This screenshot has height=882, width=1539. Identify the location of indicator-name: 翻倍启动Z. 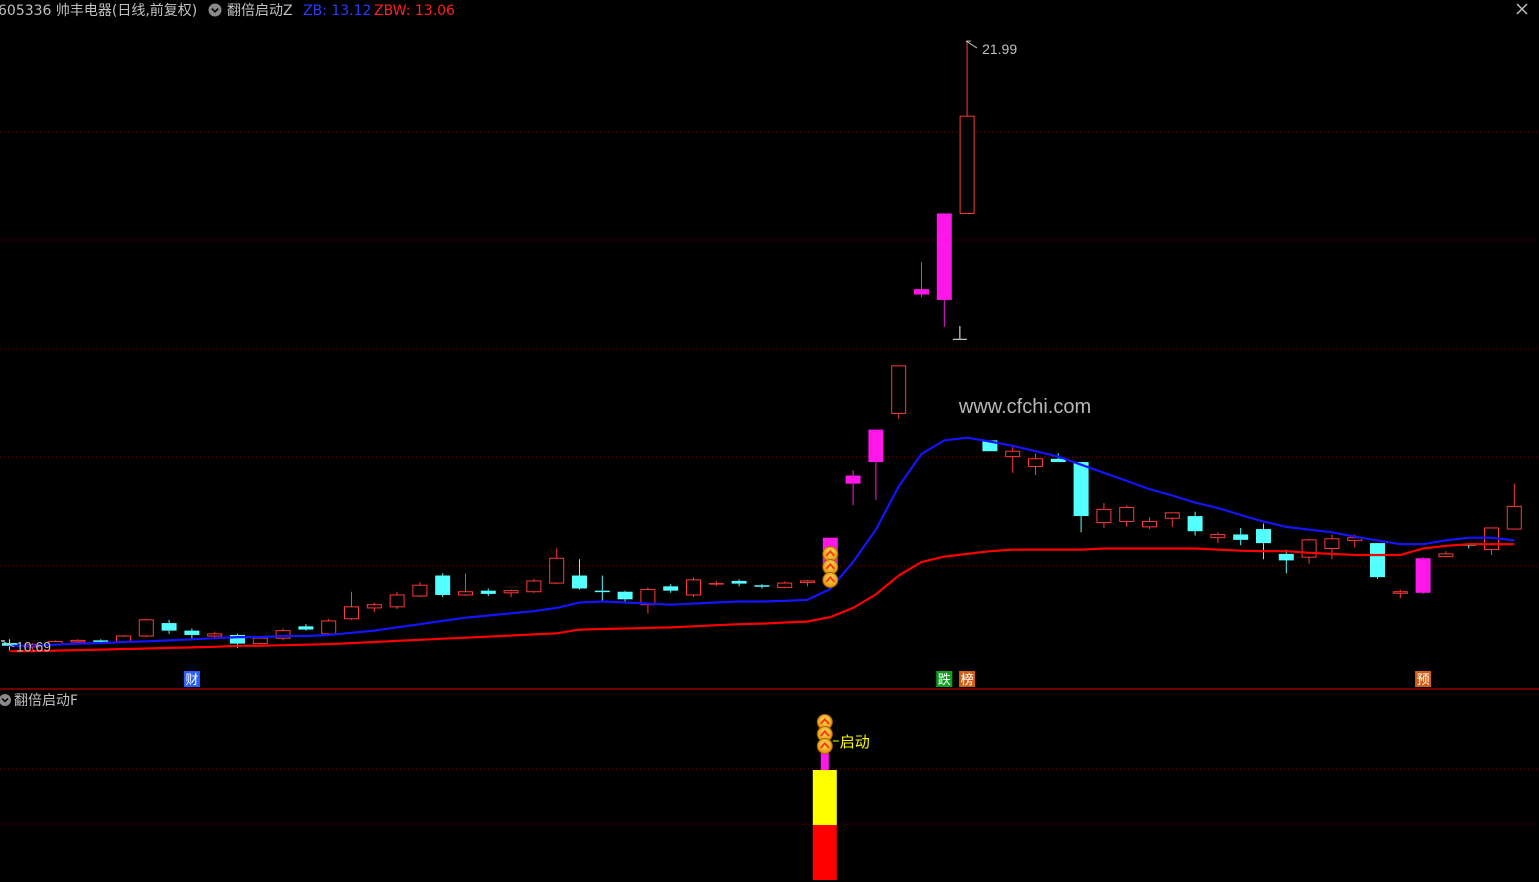
(260, 11).